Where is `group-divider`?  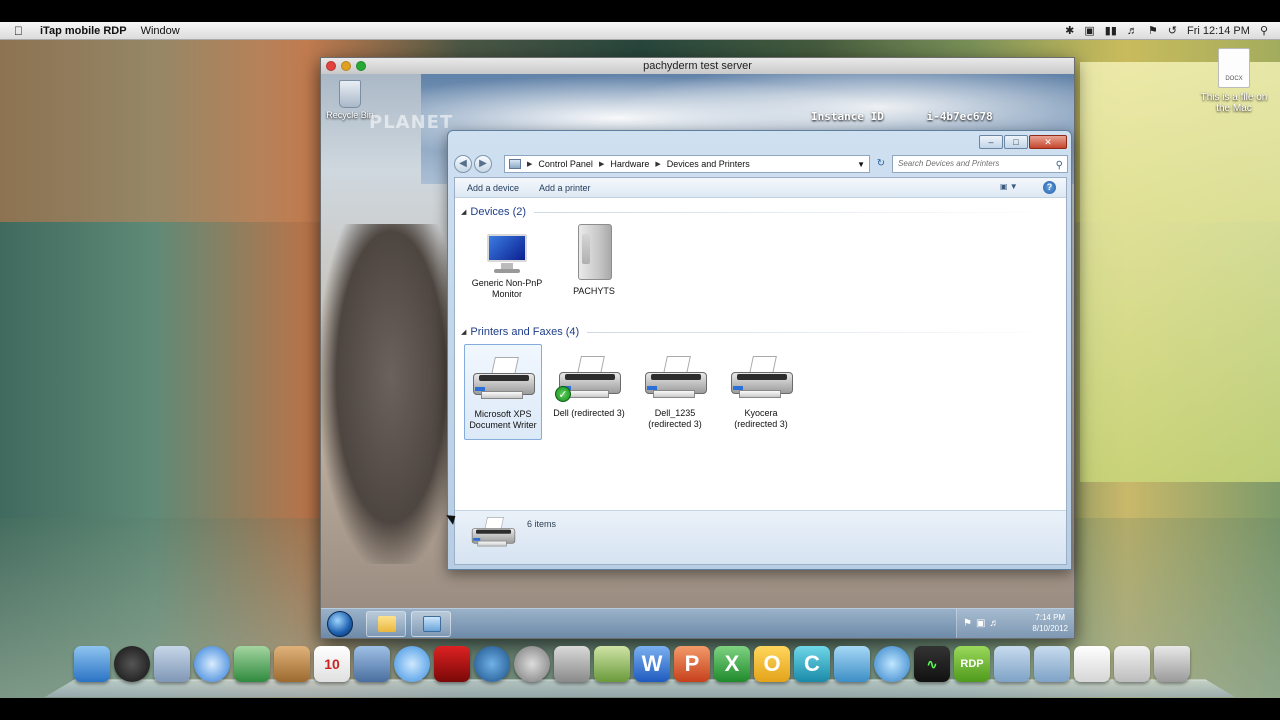
group-divider is located at coordinates (795, 212).